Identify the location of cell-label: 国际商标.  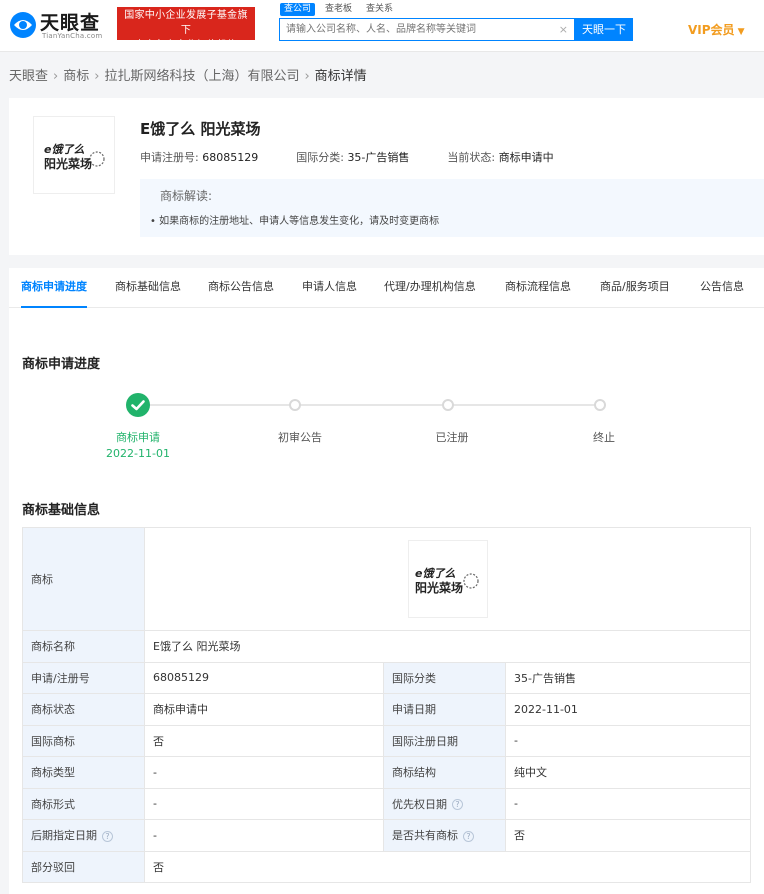
(83, 740).